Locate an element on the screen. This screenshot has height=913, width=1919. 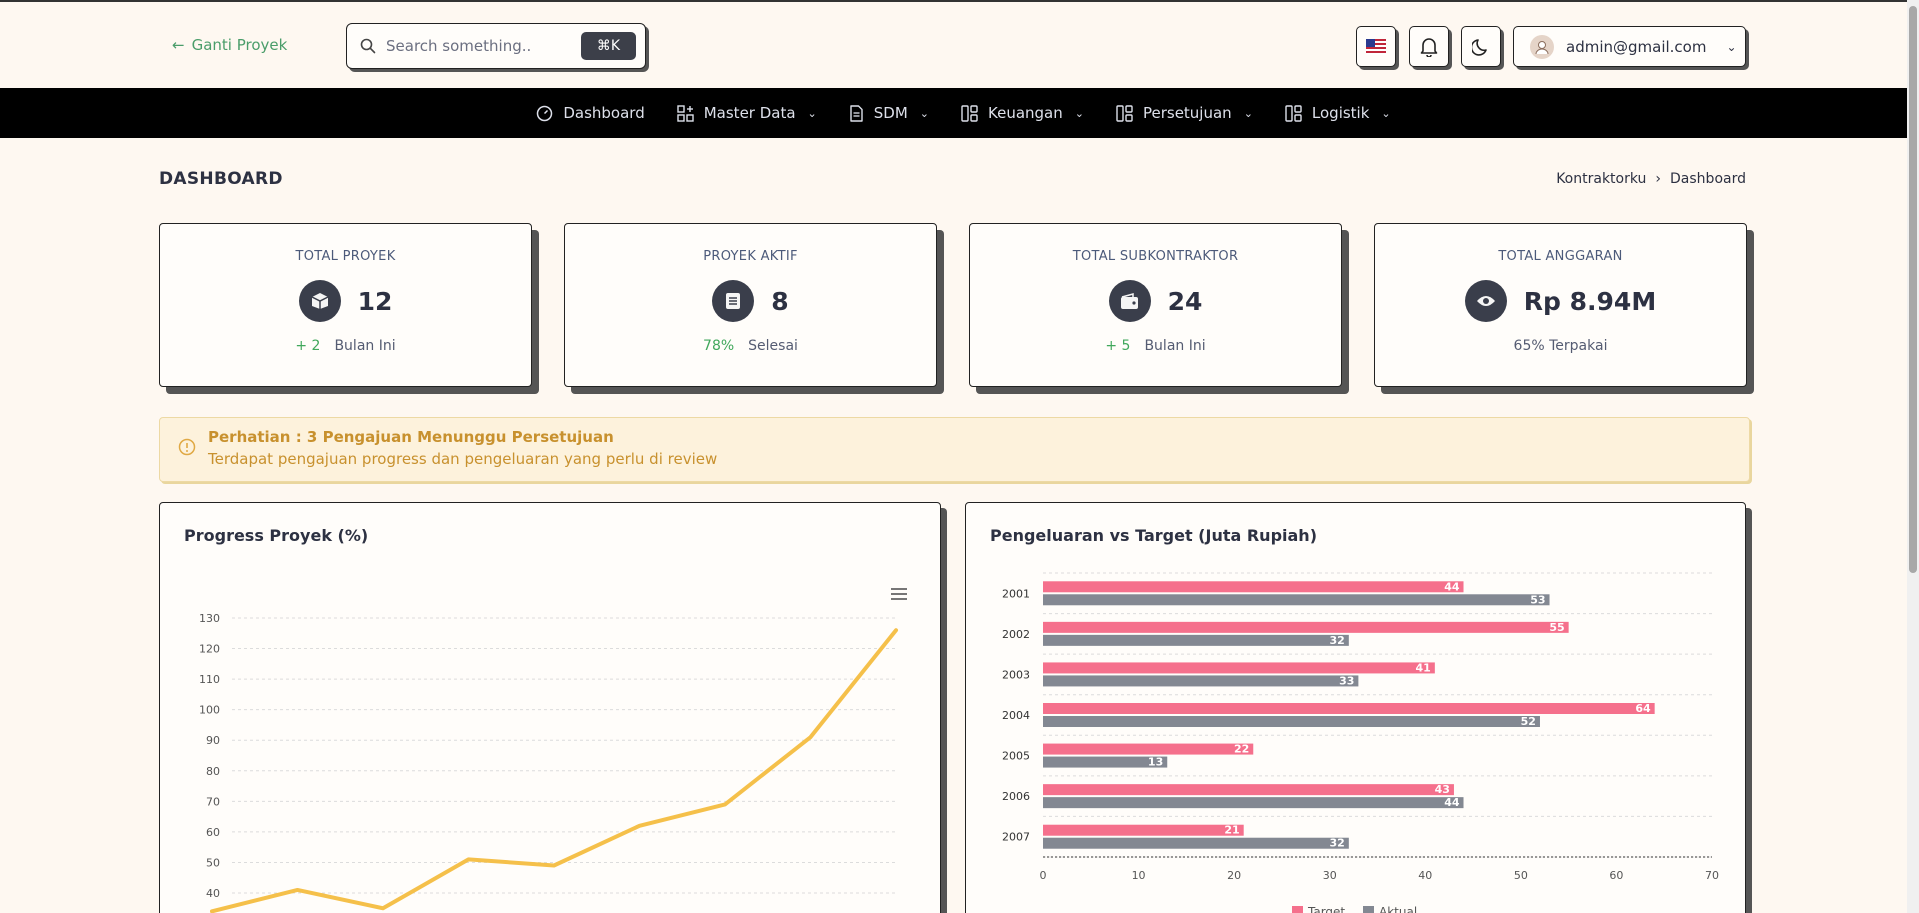
nav-label: Logistik is located at coordinates (1340, 113).